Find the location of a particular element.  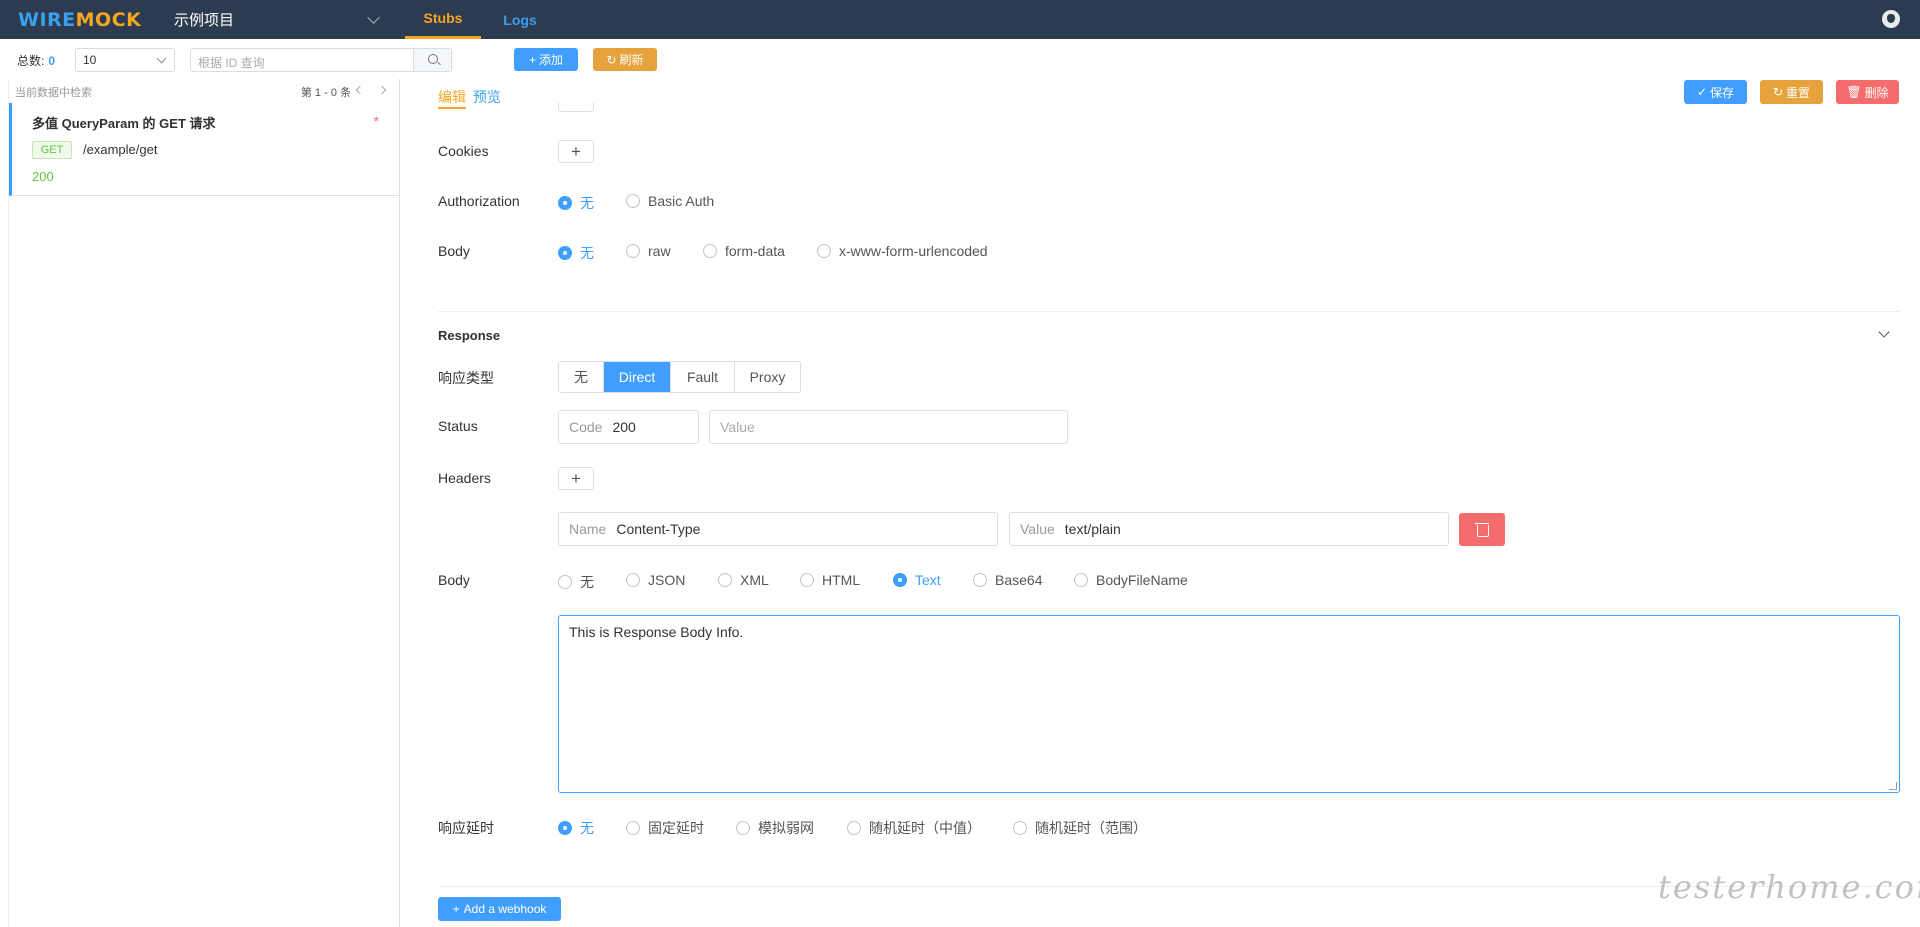

response-headers-label: Headers is located at coordinates (464, 478).